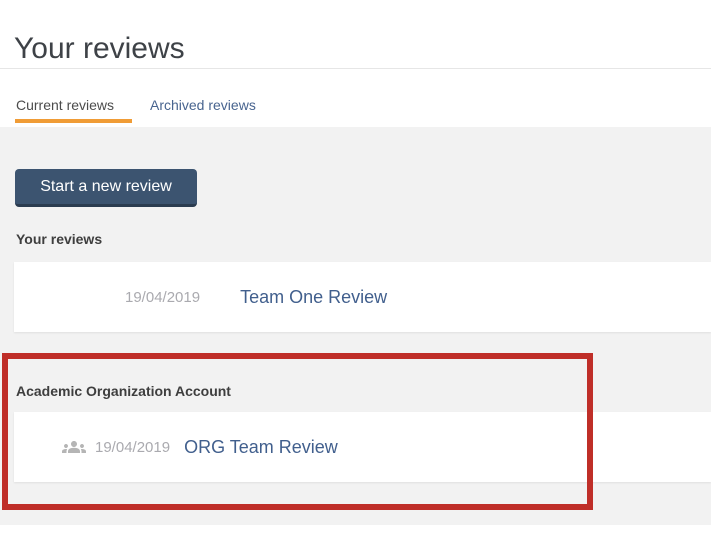 Image resolution: width=711 pixels, height=552 pixels. I want to click on group-icon, so click(74, 447).